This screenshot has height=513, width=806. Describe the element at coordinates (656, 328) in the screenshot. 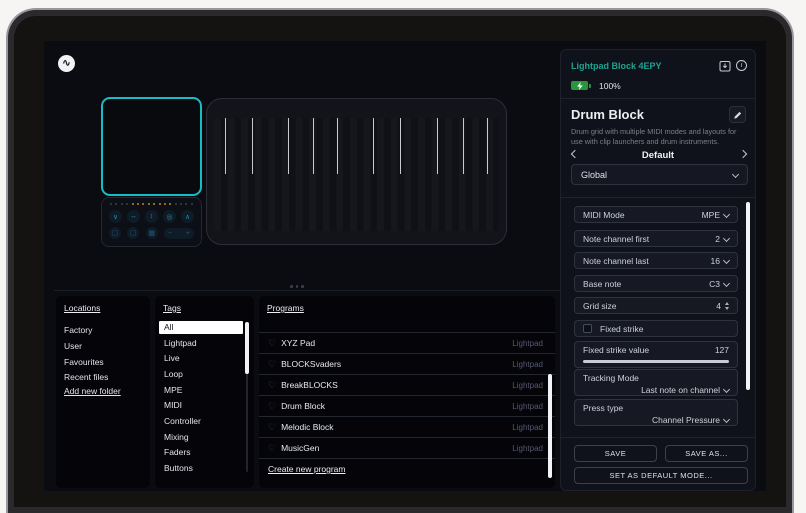

I see `fixed-strike-row: Fixed strike` at that location.